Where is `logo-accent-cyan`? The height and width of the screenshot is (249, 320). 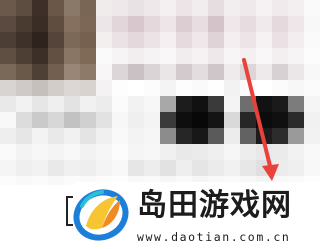 logo-accent-cyan is located at coordinates (92, 199).